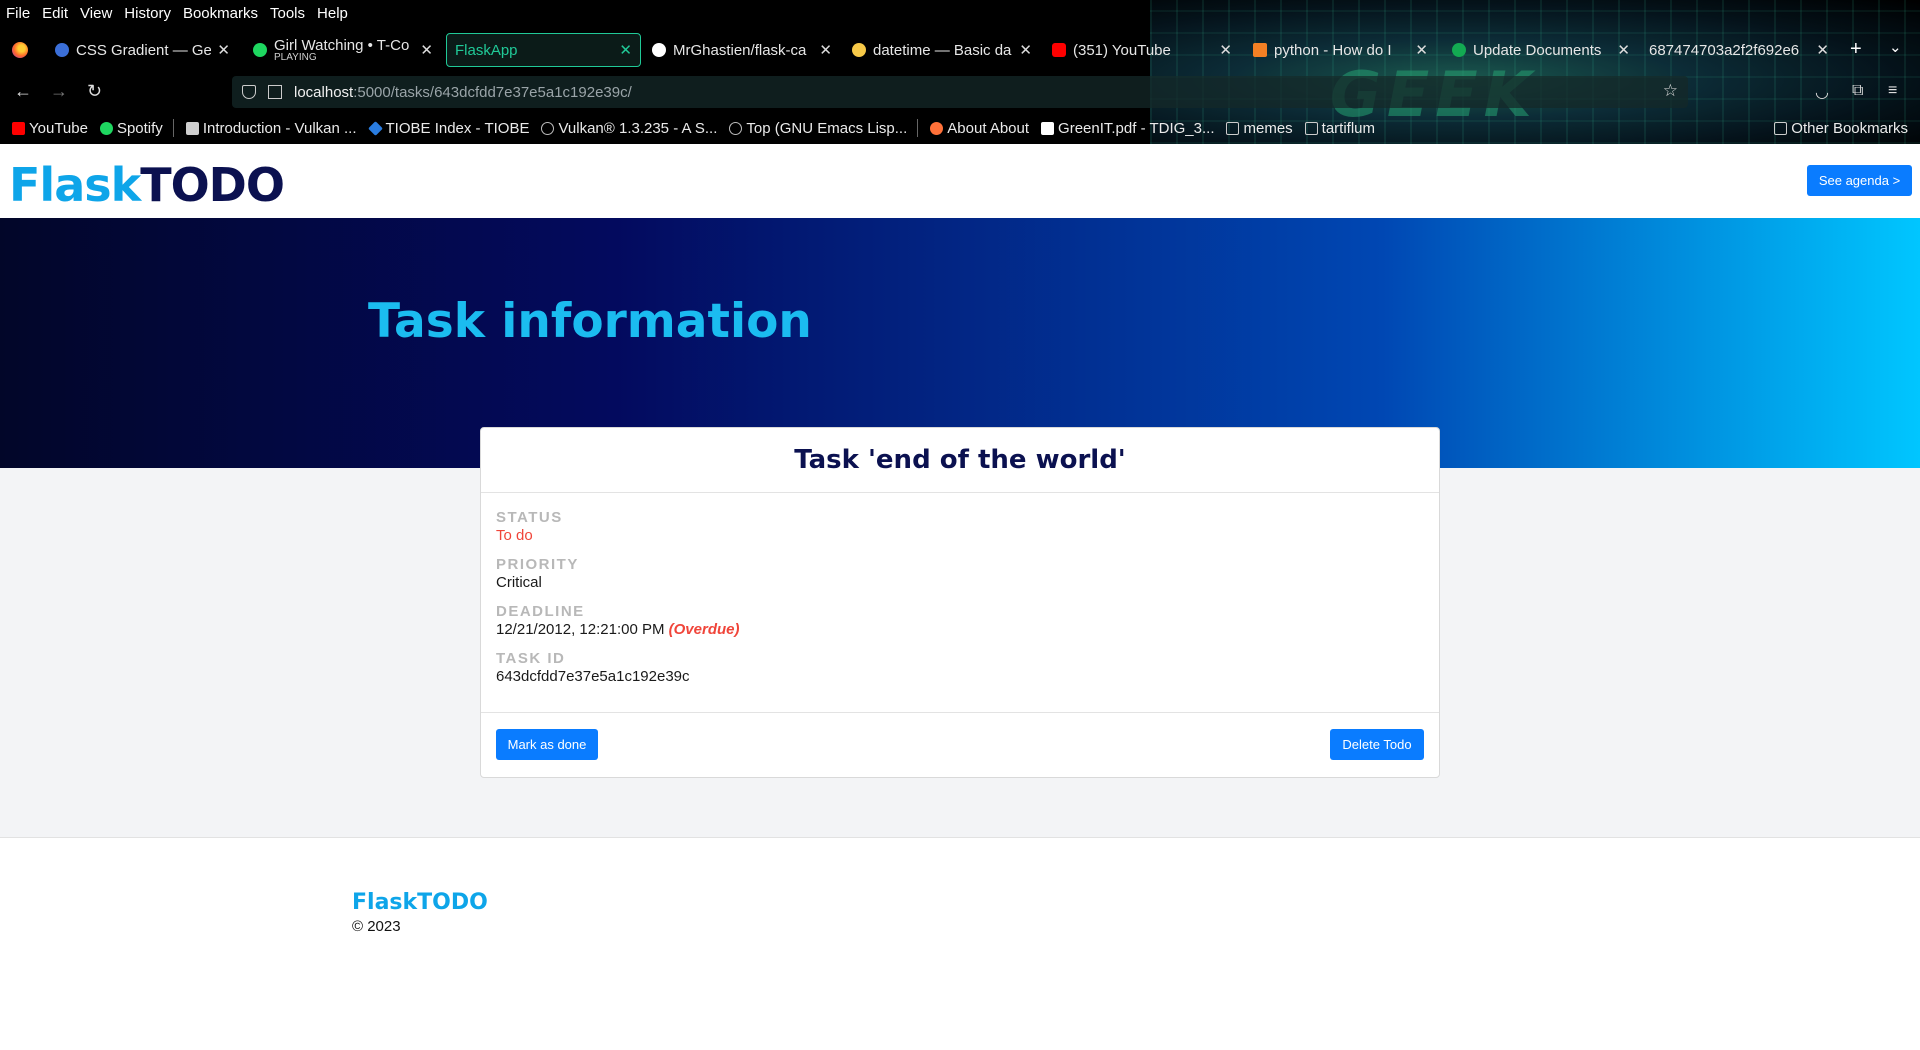 This screenshot has width=1920, height=1050. I want to click on pdf-icon, so click(1048, 128).